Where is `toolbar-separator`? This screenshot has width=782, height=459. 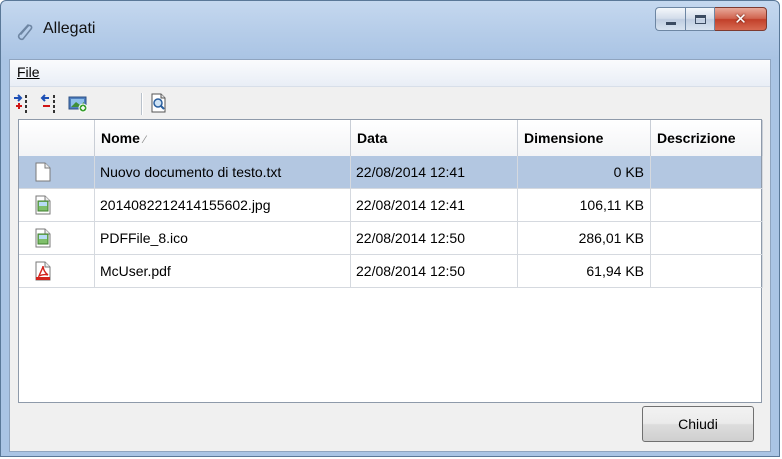 toolbar-separator is located at coordinates (142, 104).